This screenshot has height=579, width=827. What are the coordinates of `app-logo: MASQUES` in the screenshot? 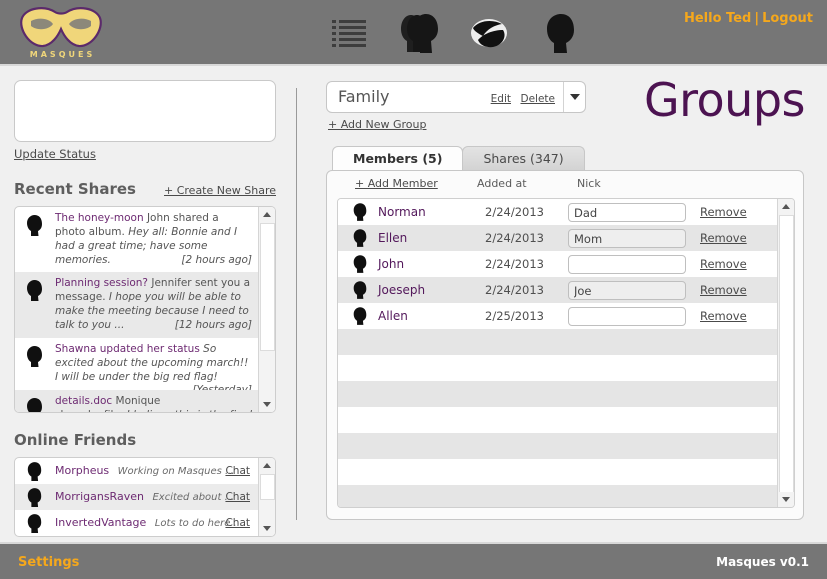 It's located at (61, 34).